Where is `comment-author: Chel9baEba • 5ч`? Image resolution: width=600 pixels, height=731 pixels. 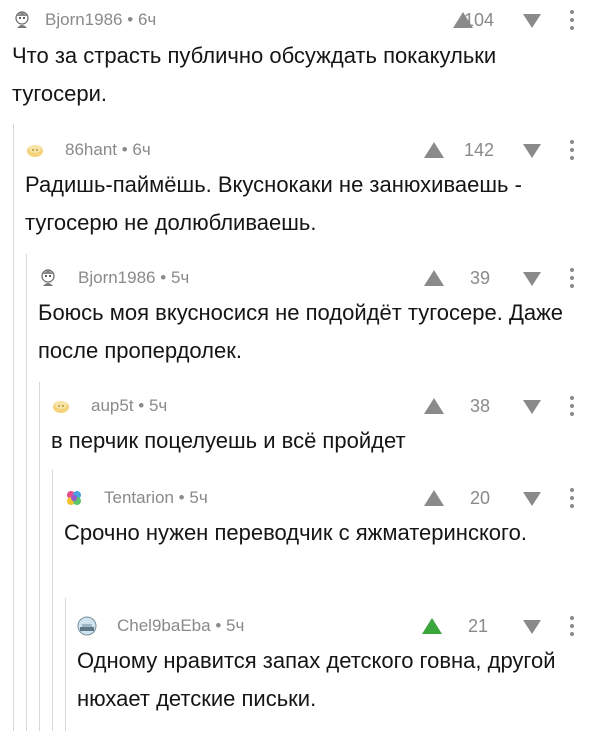 comment-author: Chel9baEba • 5ч is located at coordinates (180, 626).